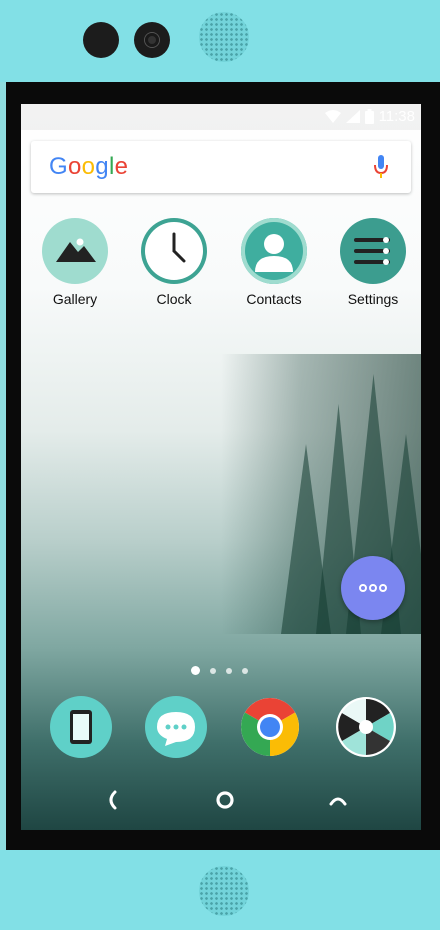 The height and width of the screenshot is (930, 440). I want to click on app-label: Contacts, so click(274, 299).